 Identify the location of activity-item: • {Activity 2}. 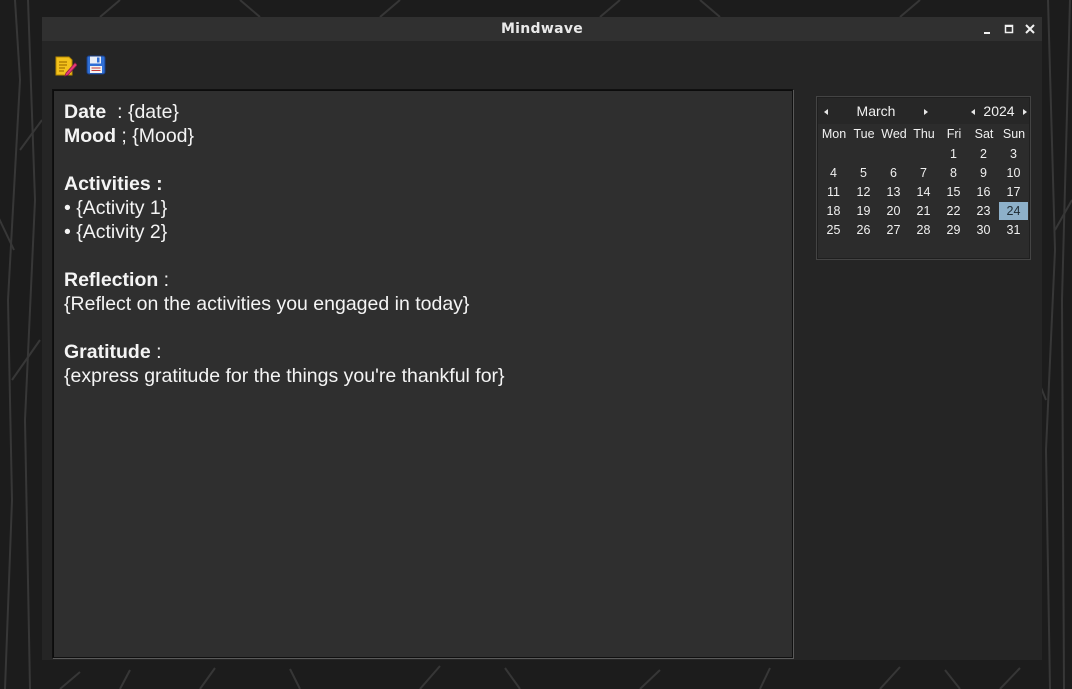
(116, 232).